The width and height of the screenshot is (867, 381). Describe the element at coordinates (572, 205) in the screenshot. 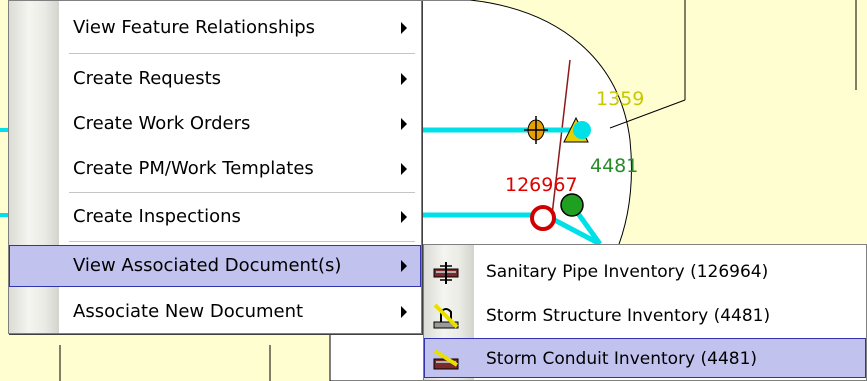

I see `manhole-green` at that location.